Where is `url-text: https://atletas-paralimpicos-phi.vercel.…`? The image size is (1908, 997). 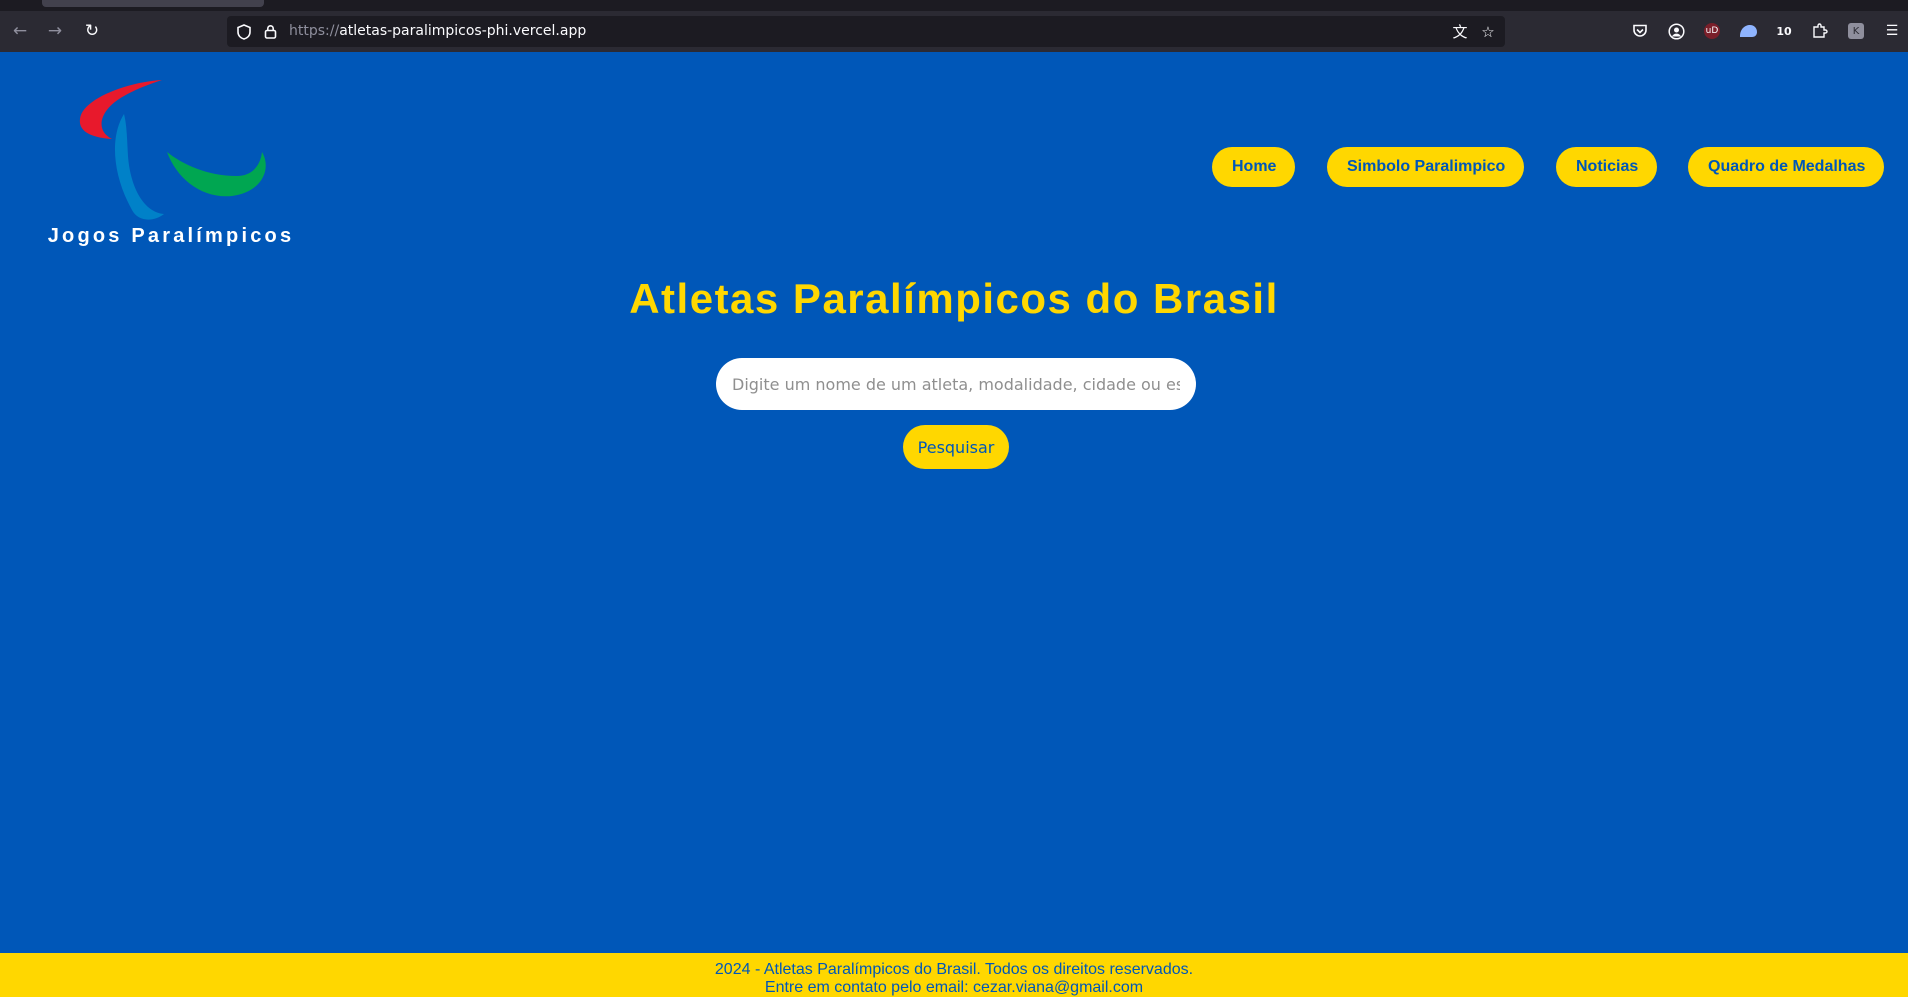 url-text: https://atletas-paralimpicos-phi.vercel.… is located at coordinates (437, 31).